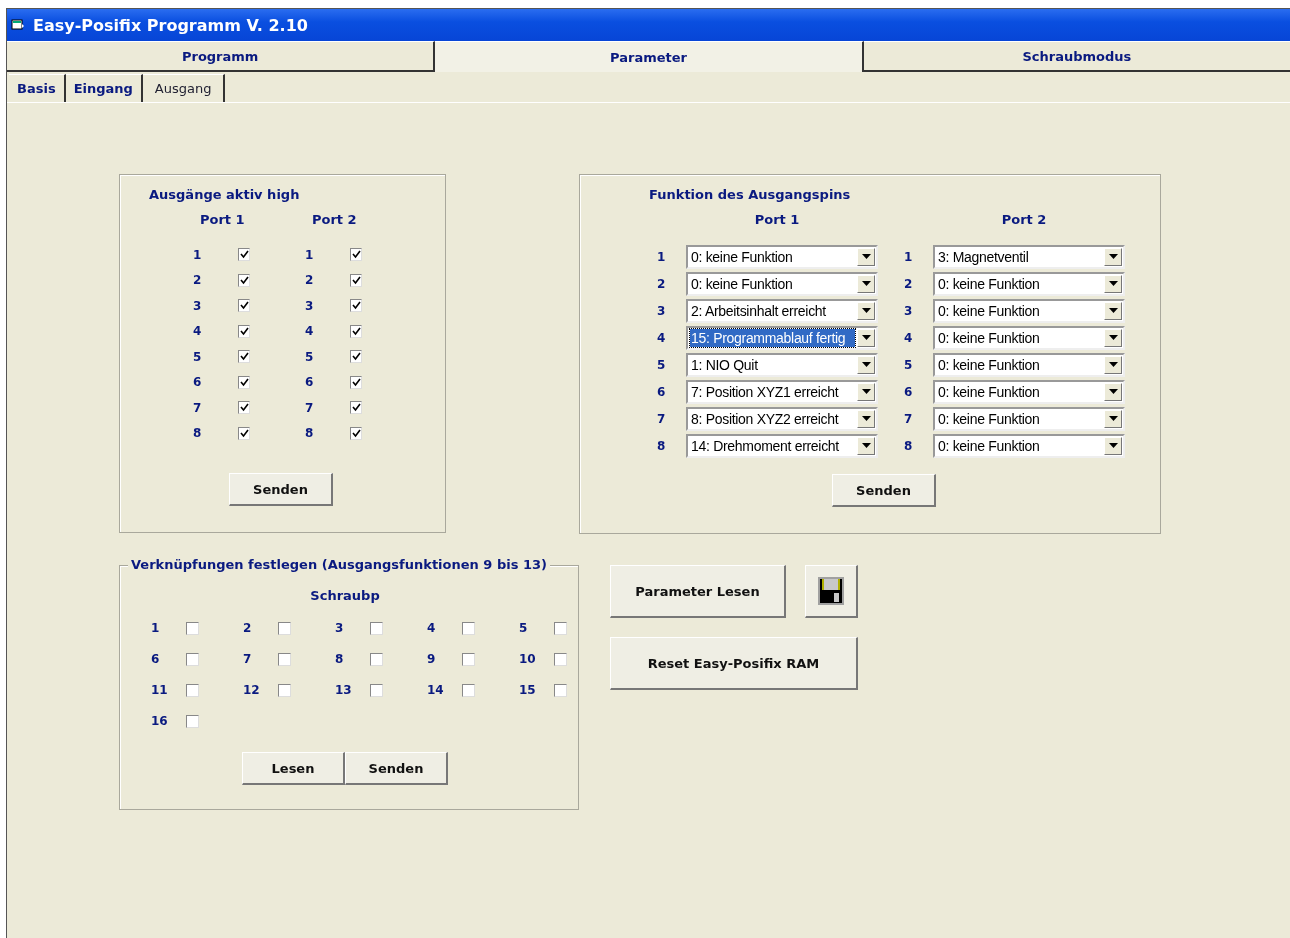  What do you see at coordinates (782, 391) in the screenshot?
I see `dropdown: 7: Position XYZ1 erreicht` at bounding box center [782, 391].